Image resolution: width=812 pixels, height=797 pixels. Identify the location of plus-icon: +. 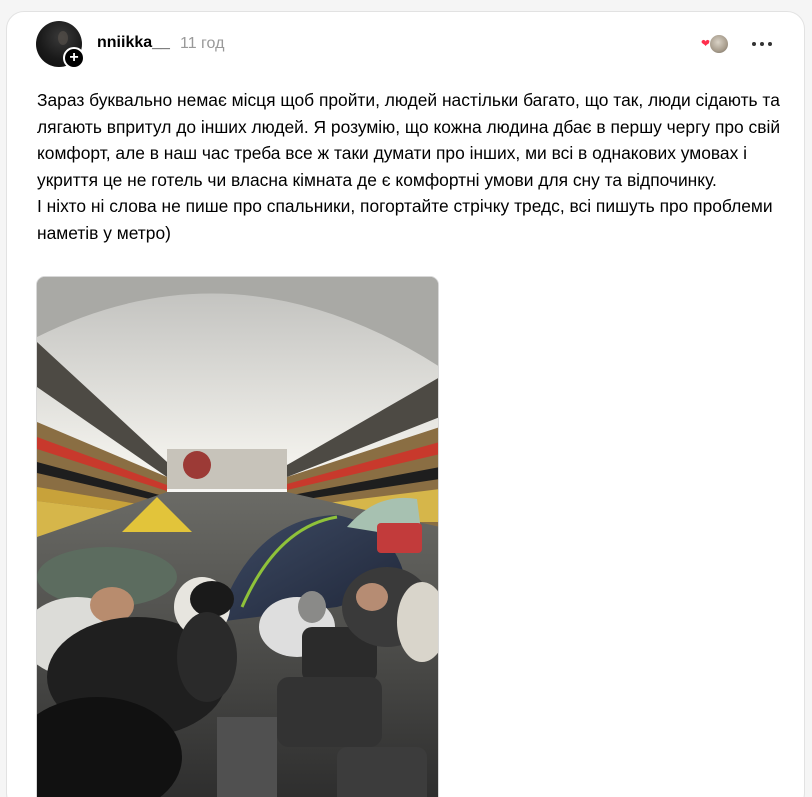
(74, 58).